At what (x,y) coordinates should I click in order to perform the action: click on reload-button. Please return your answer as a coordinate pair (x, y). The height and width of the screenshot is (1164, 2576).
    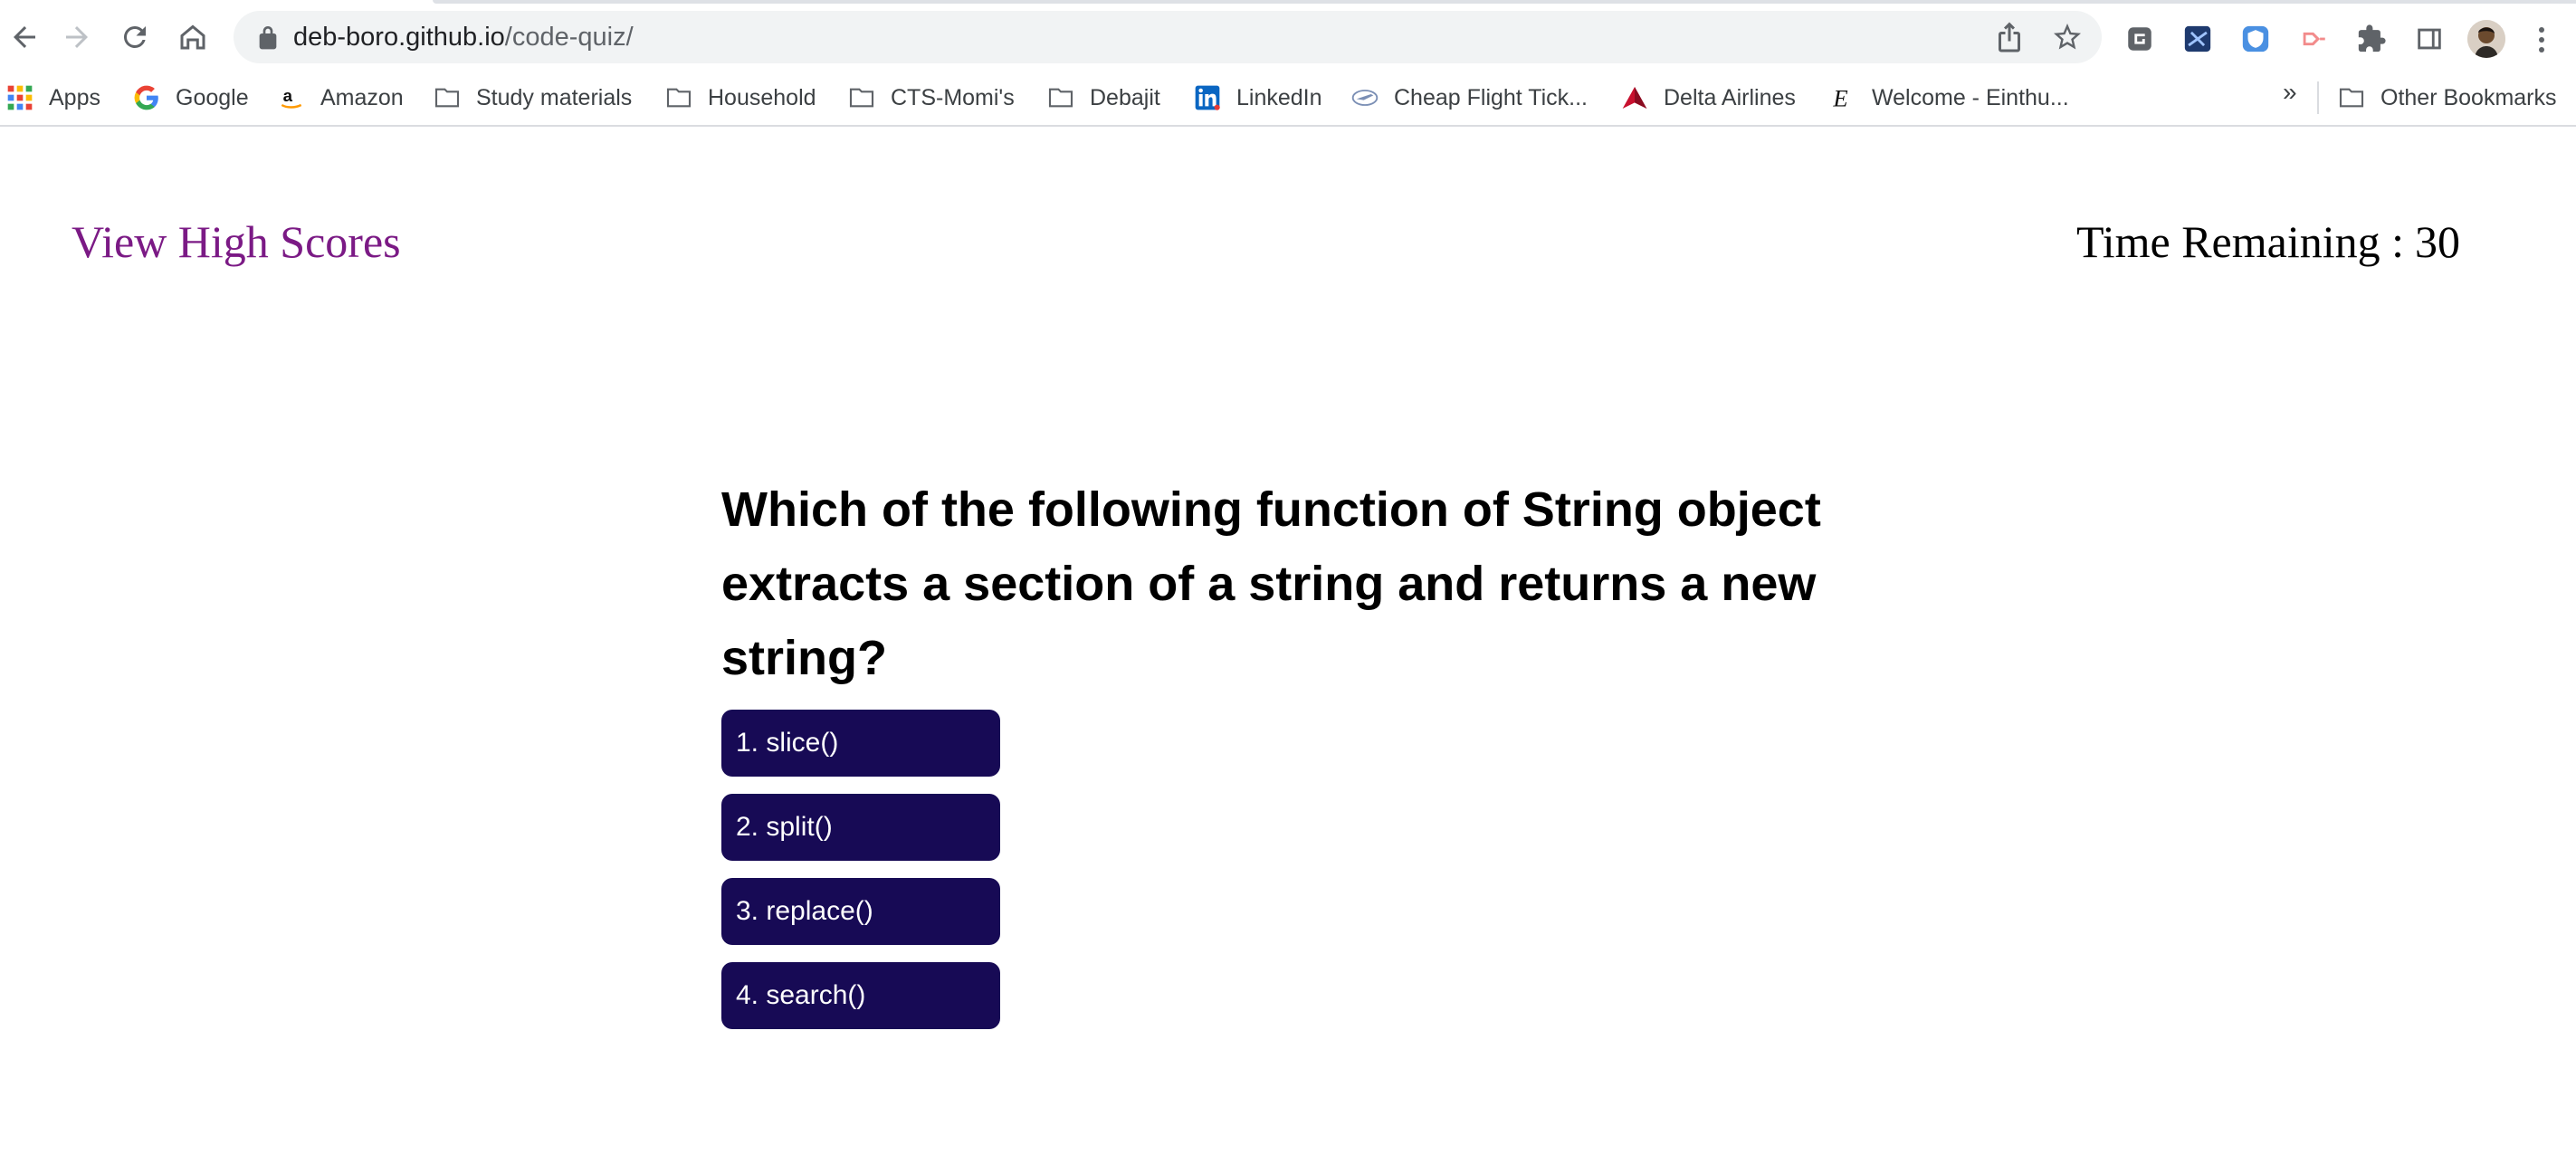
    Looking at the image, I should click on (135, 37).